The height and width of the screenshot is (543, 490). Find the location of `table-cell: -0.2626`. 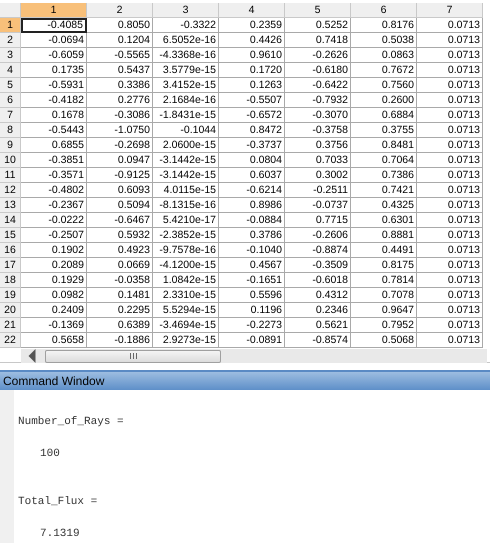

table-cell: -0.2626 is located at coordinates (318, 55).